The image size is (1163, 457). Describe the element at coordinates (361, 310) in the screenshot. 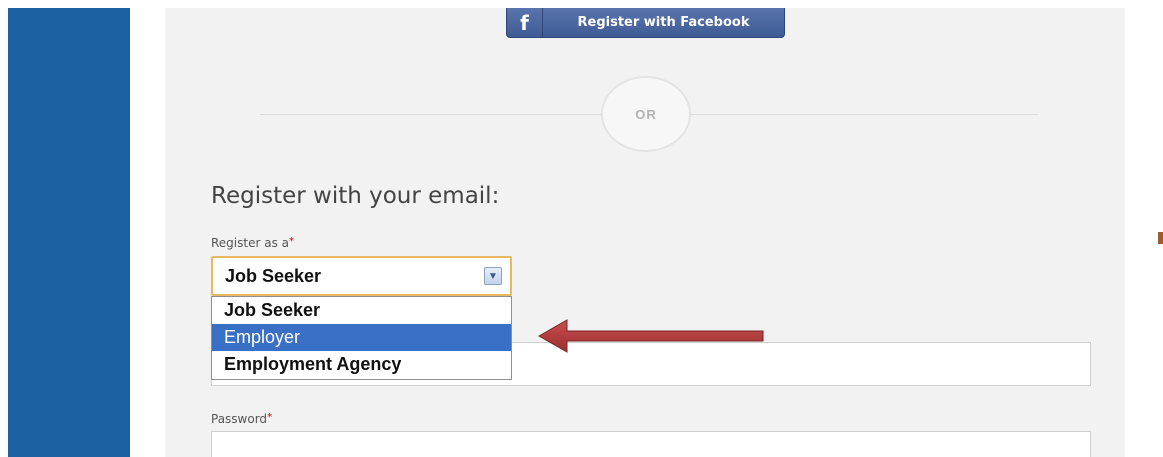

I see `option-job-seeker: Job Seeker` at that location.